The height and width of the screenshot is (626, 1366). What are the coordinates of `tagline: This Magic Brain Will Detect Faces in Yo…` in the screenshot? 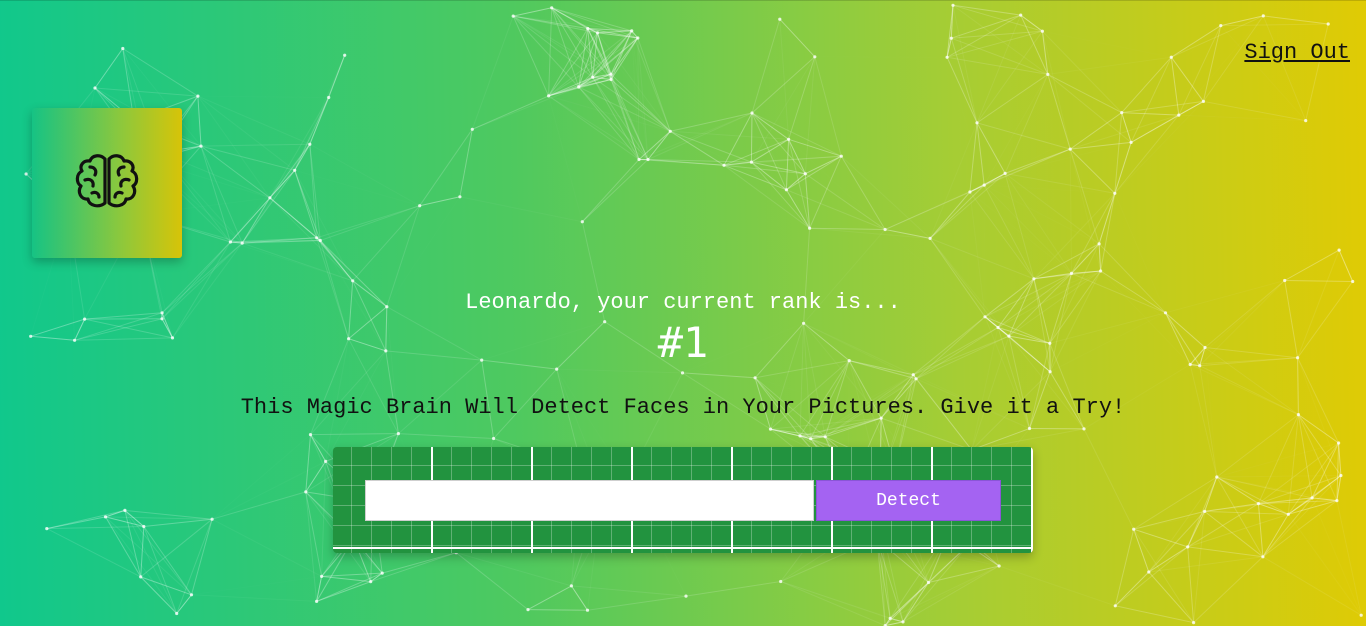 It's located at (683, 407).